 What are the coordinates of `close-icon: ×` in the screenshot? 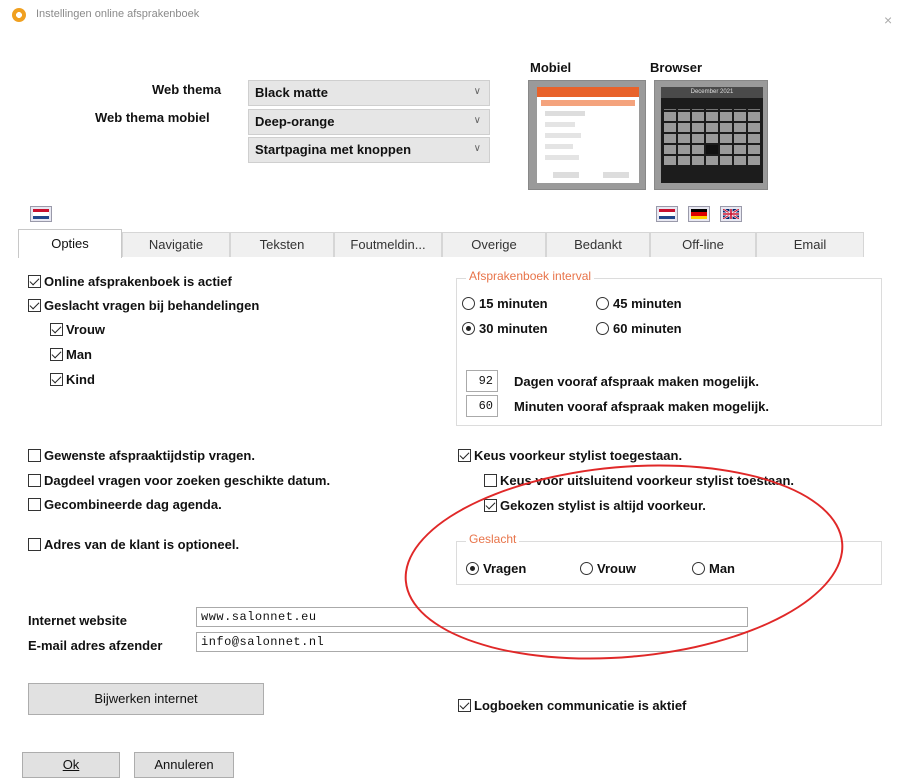 It's located at (888, 20).